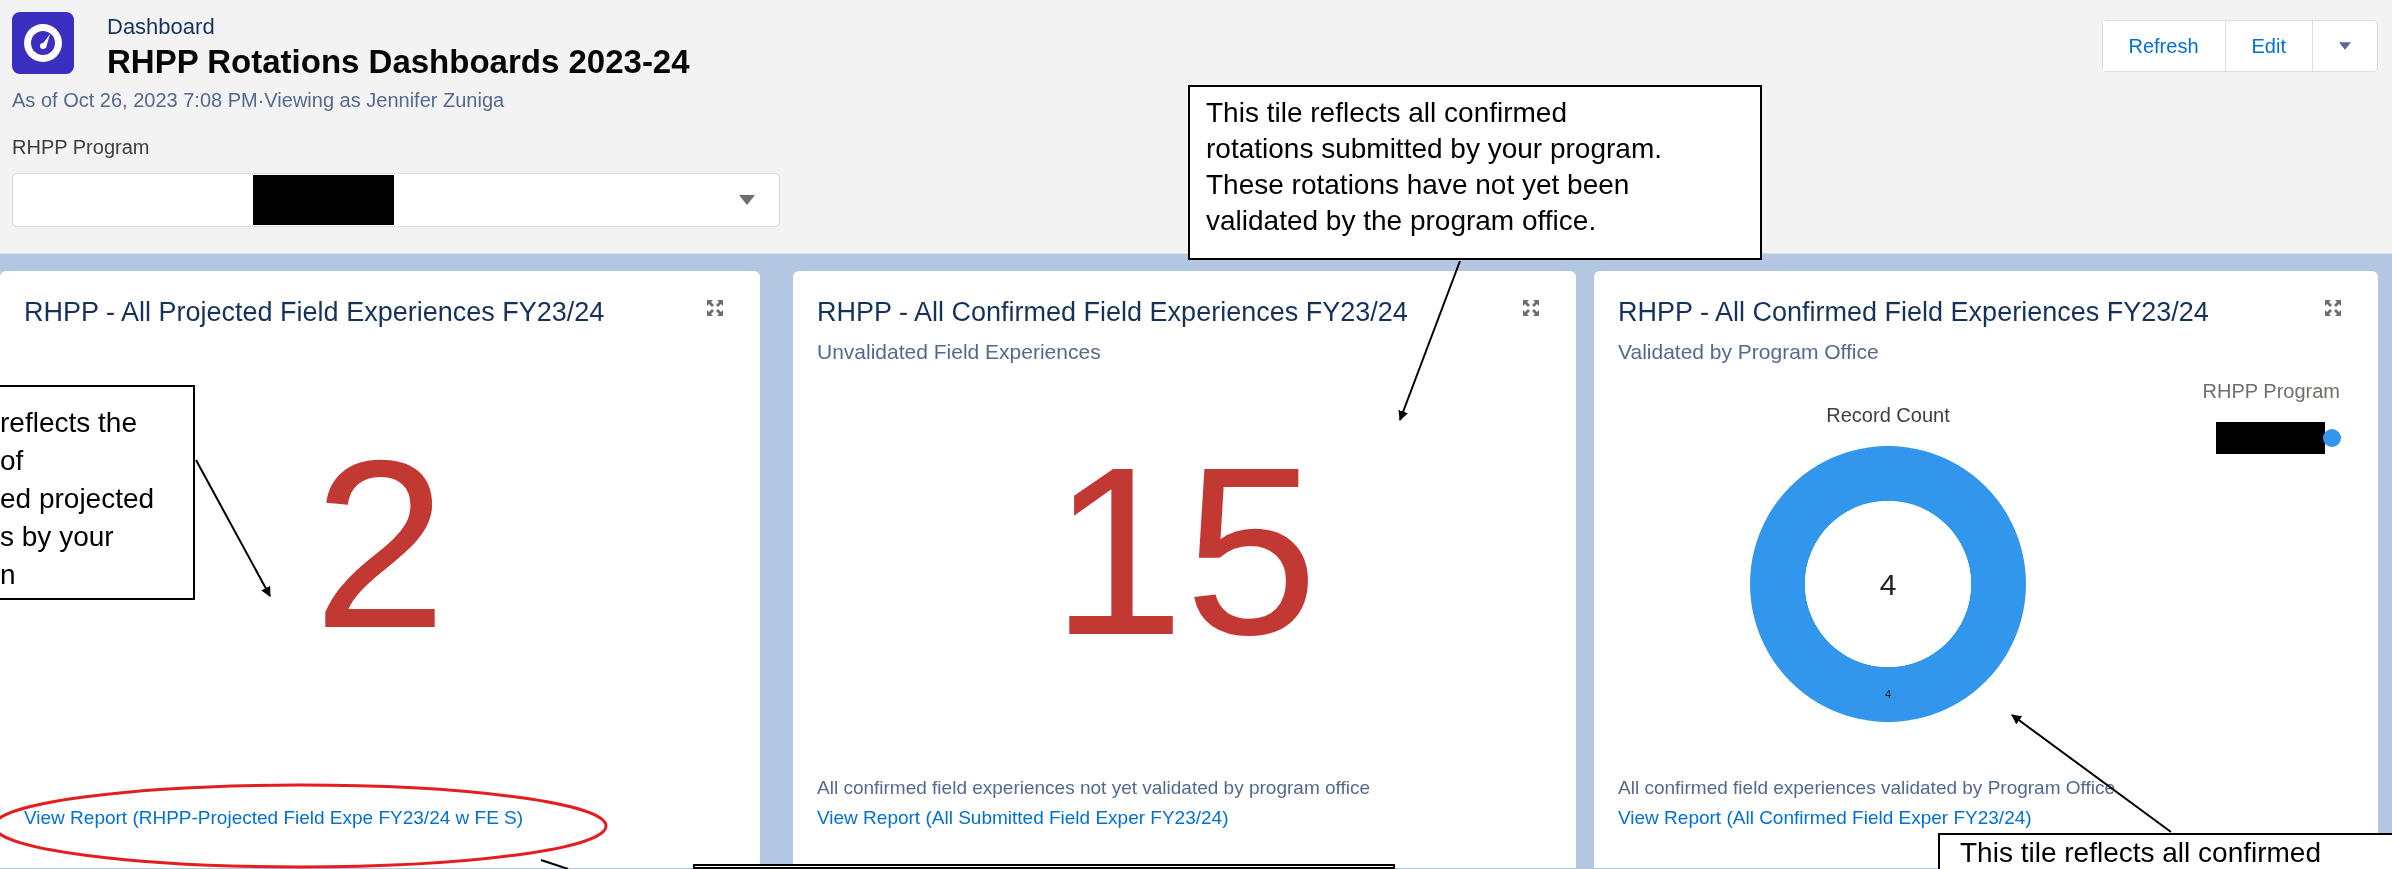 This screenshot has width=2392, height=869. I want to click on metric-value: 15, so click(1184, 550).